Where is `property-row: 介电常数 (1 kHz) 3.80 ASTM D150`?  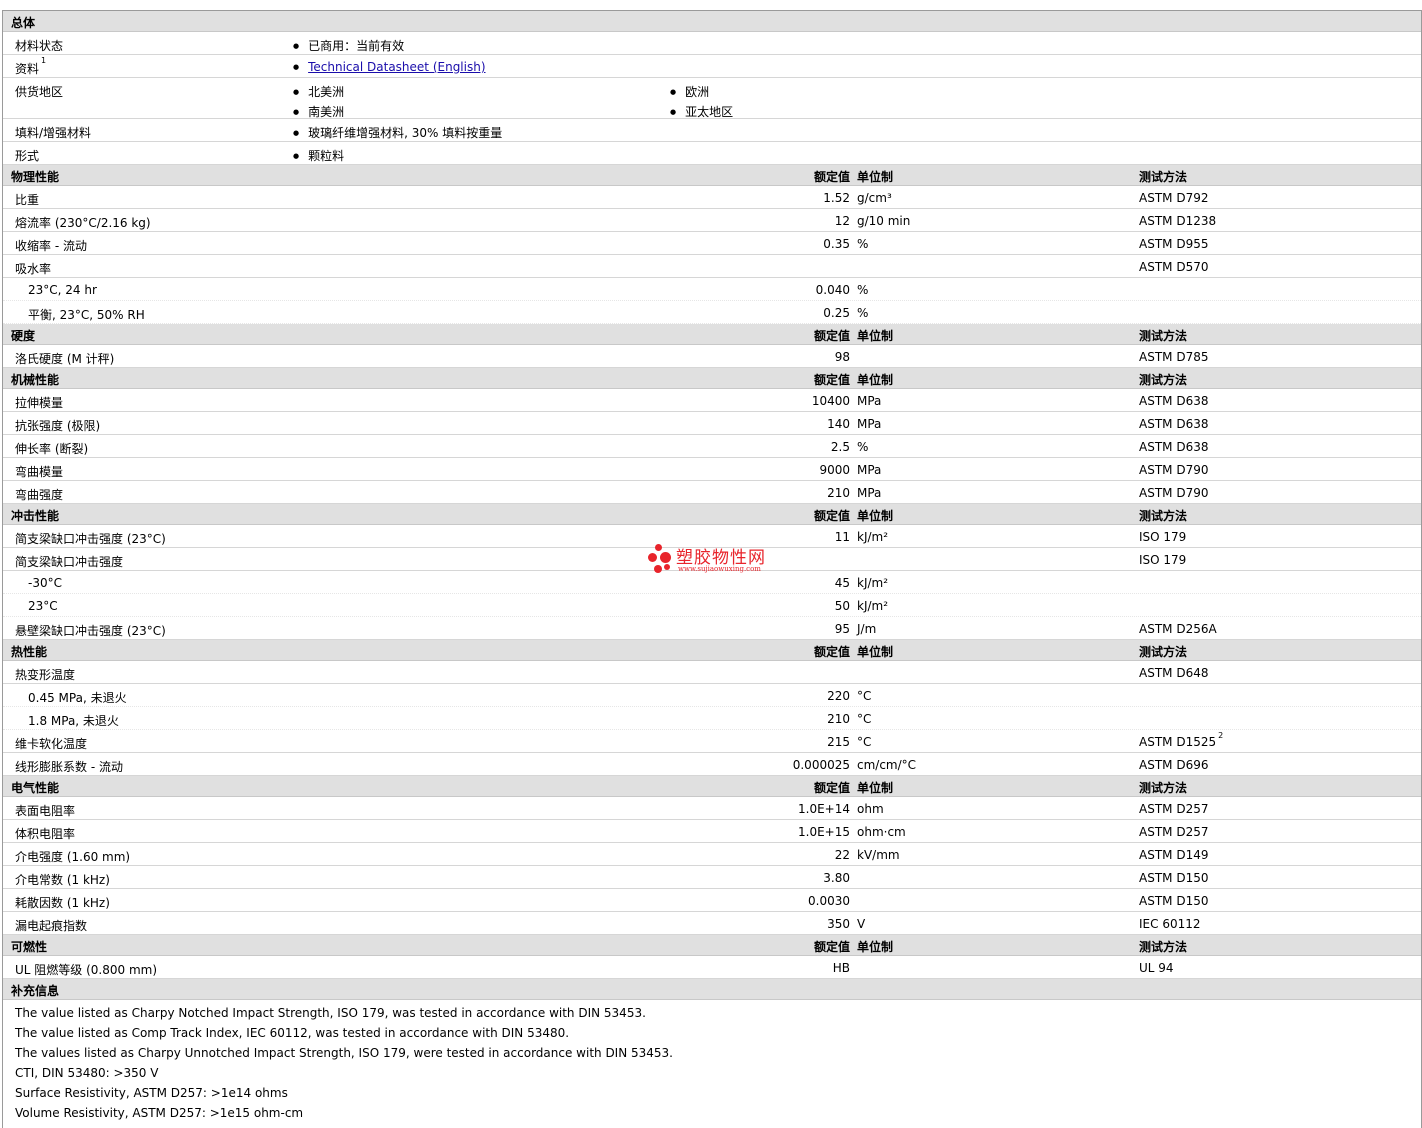 property-row: 介电常数 (1 kHz) 3.80 ASTM D150 is located at coordinates (712, 877).